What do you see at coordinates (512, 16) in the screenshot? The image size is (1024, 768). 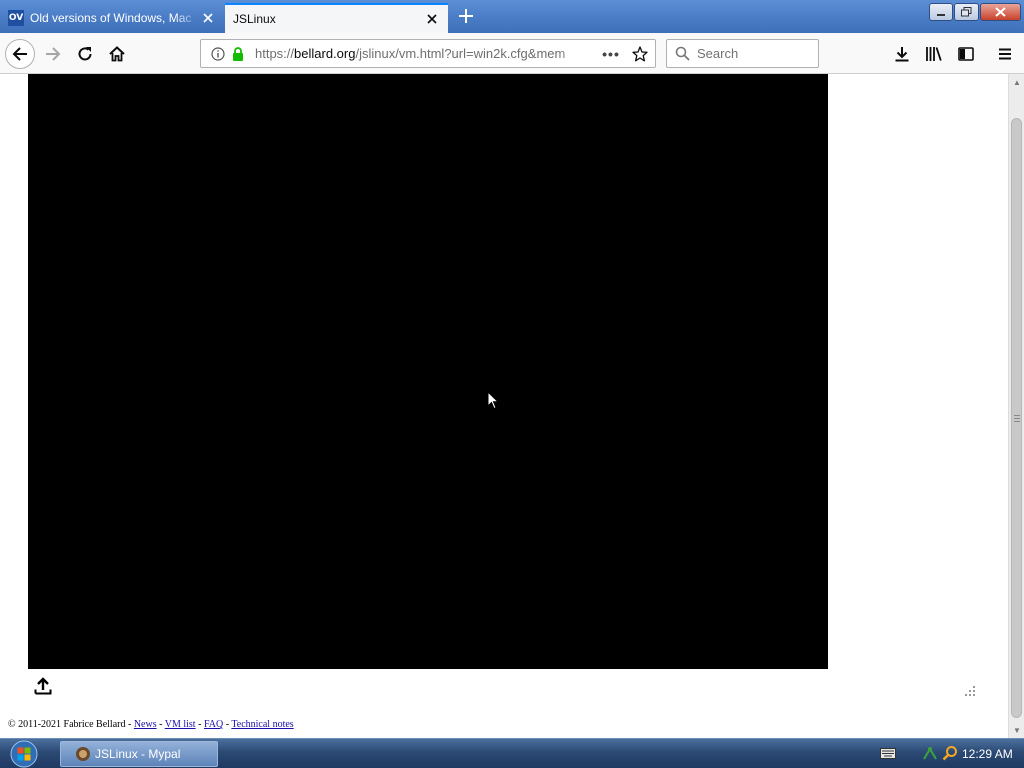 I see `tab-bar: OV Old versions of Windows, Mac JSLinux` at bounding box center [512, 16].